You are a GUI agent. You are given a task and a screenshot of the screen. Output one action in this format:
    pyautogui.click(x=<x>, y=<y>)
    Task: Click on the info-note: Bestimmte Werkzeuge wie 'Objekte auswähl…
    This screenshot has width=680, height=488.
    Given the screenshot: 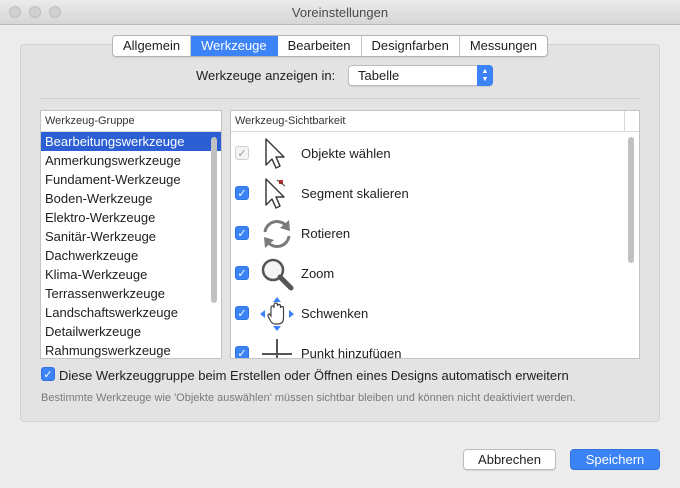 What is the action you would take?
    pyautogui.click(x=308, y=398)
    